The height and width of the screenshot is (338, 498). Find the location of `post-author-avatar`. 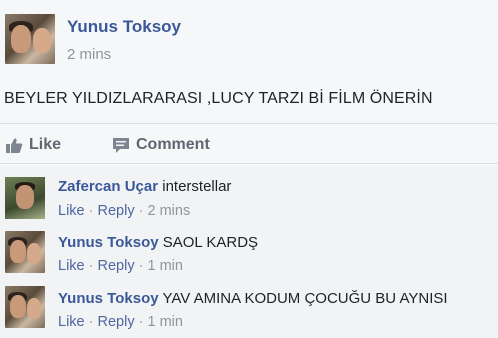

post-author-avatar is located at coordinates (30, 39).